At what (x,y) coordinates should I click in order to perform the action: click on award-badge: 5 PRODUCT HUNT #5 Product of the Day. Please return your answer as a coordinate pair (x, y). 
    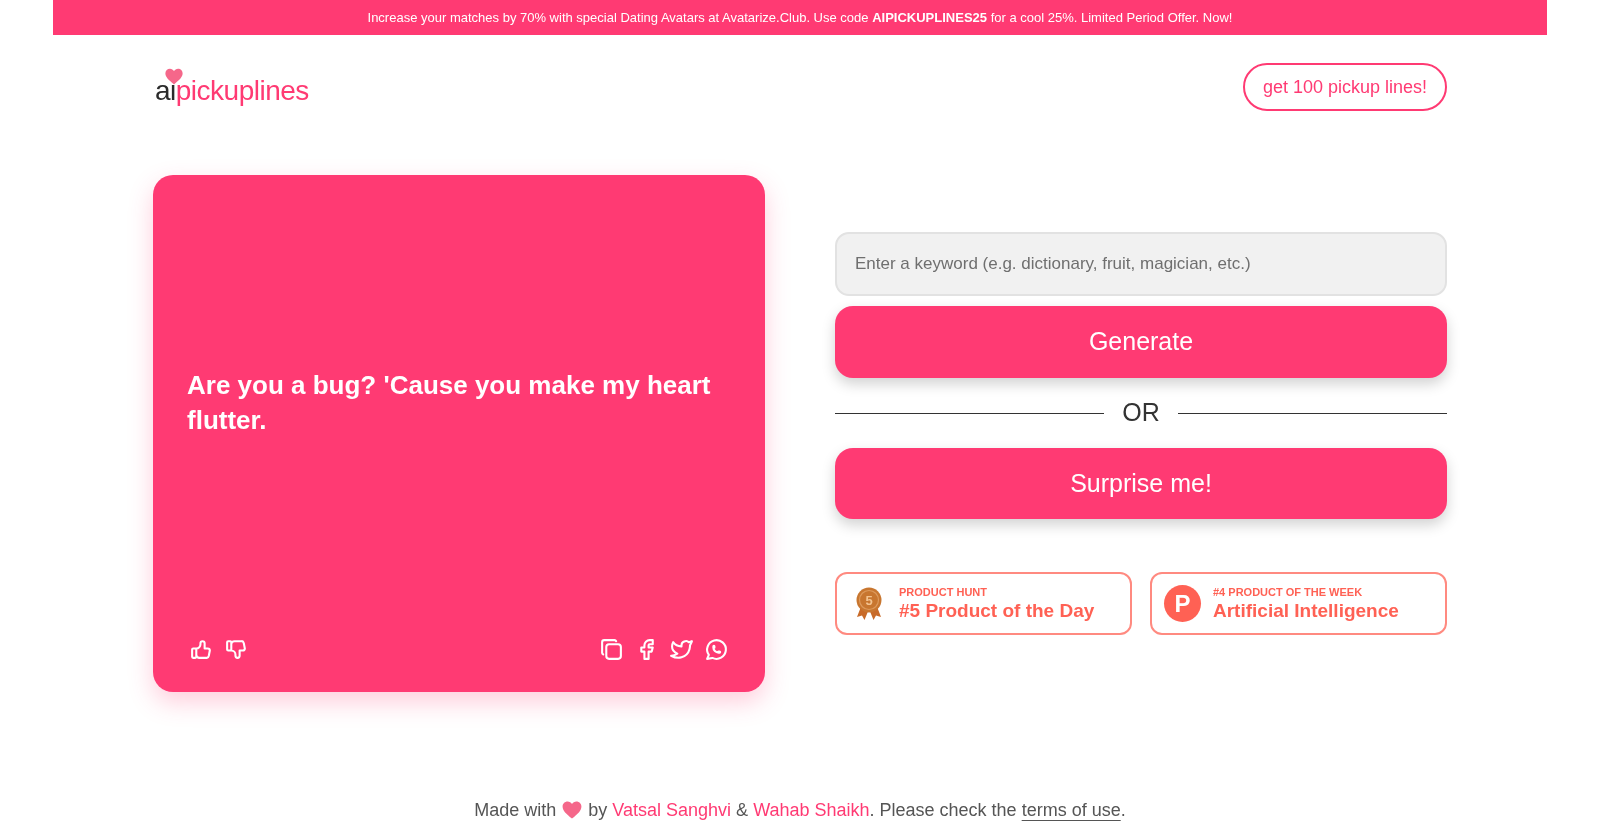
    Looking at the image, I should click on (983, 603).